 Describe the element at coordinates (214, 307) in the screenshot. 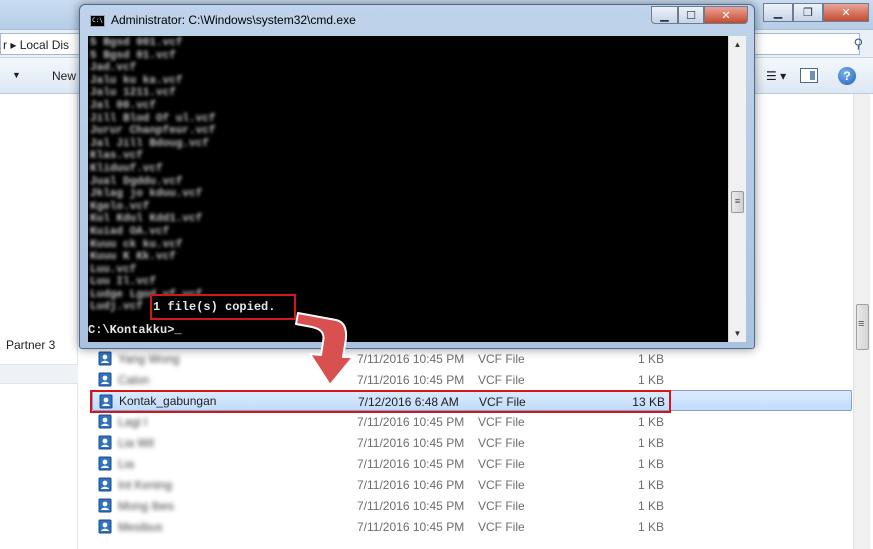

I see `cmd-copied-message: 1 file(s) copied.` at that location.